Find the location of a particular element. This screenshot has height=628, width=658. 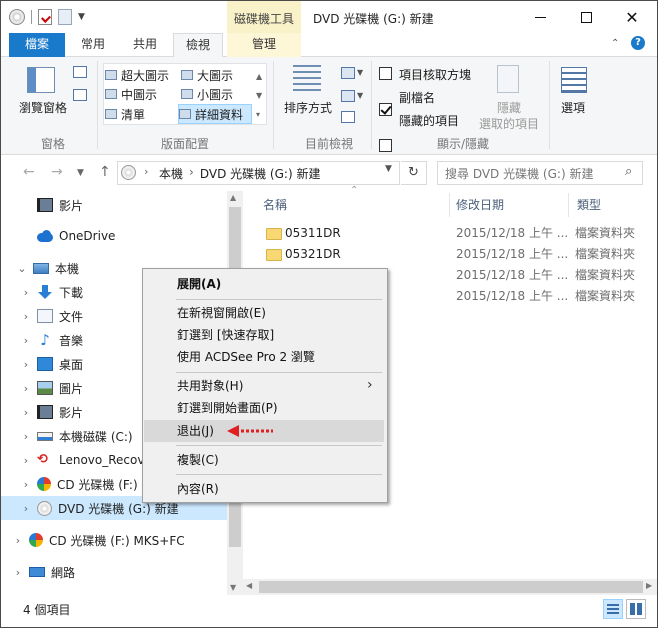

navigation-pane-button: 瀏覽窗格 is located at coordinates (43, 107).